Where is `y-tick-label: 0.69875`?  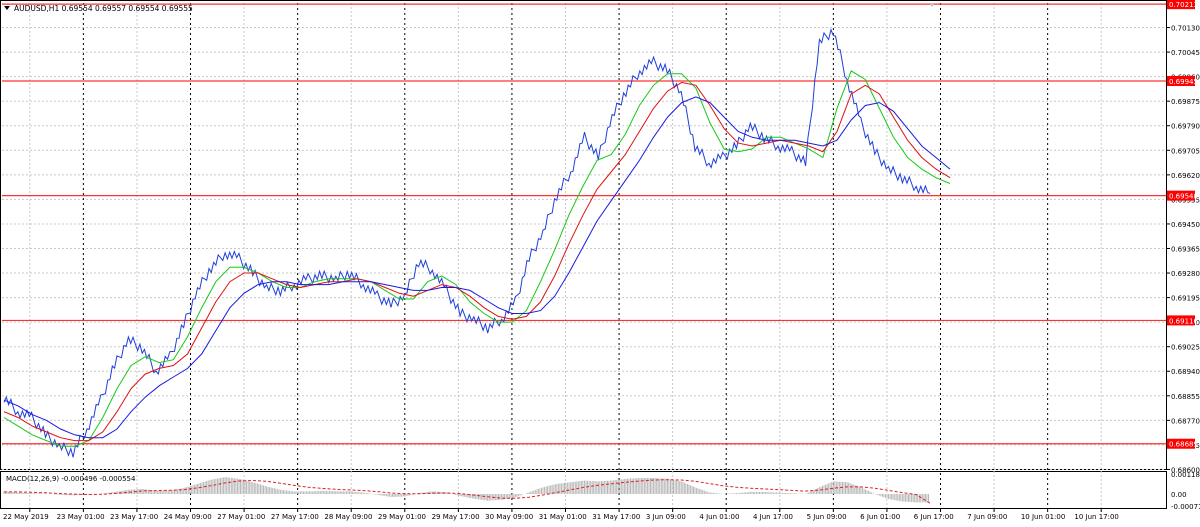 y-tick-label: 0.69875 is located at coordinates (1185, 102).